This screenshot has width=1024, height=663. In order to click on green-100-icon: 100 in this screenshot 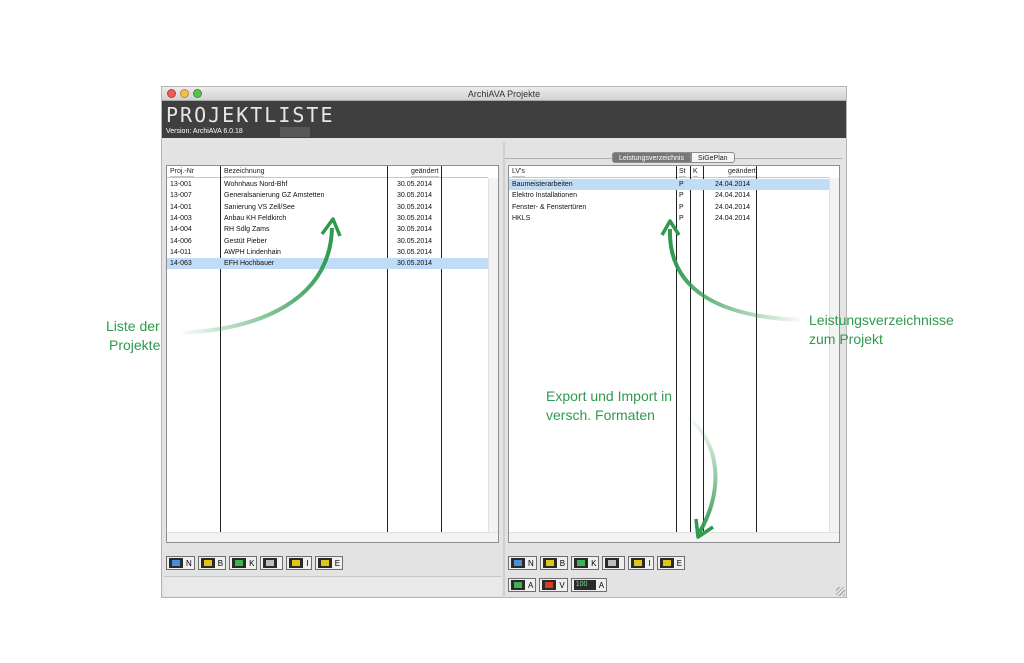, I will do `click(584, 585)`.